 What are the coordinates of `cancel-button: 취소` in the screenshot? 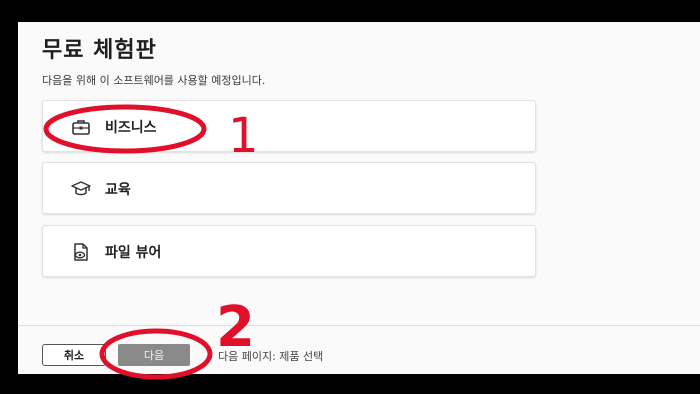 It's located at (74, 355).